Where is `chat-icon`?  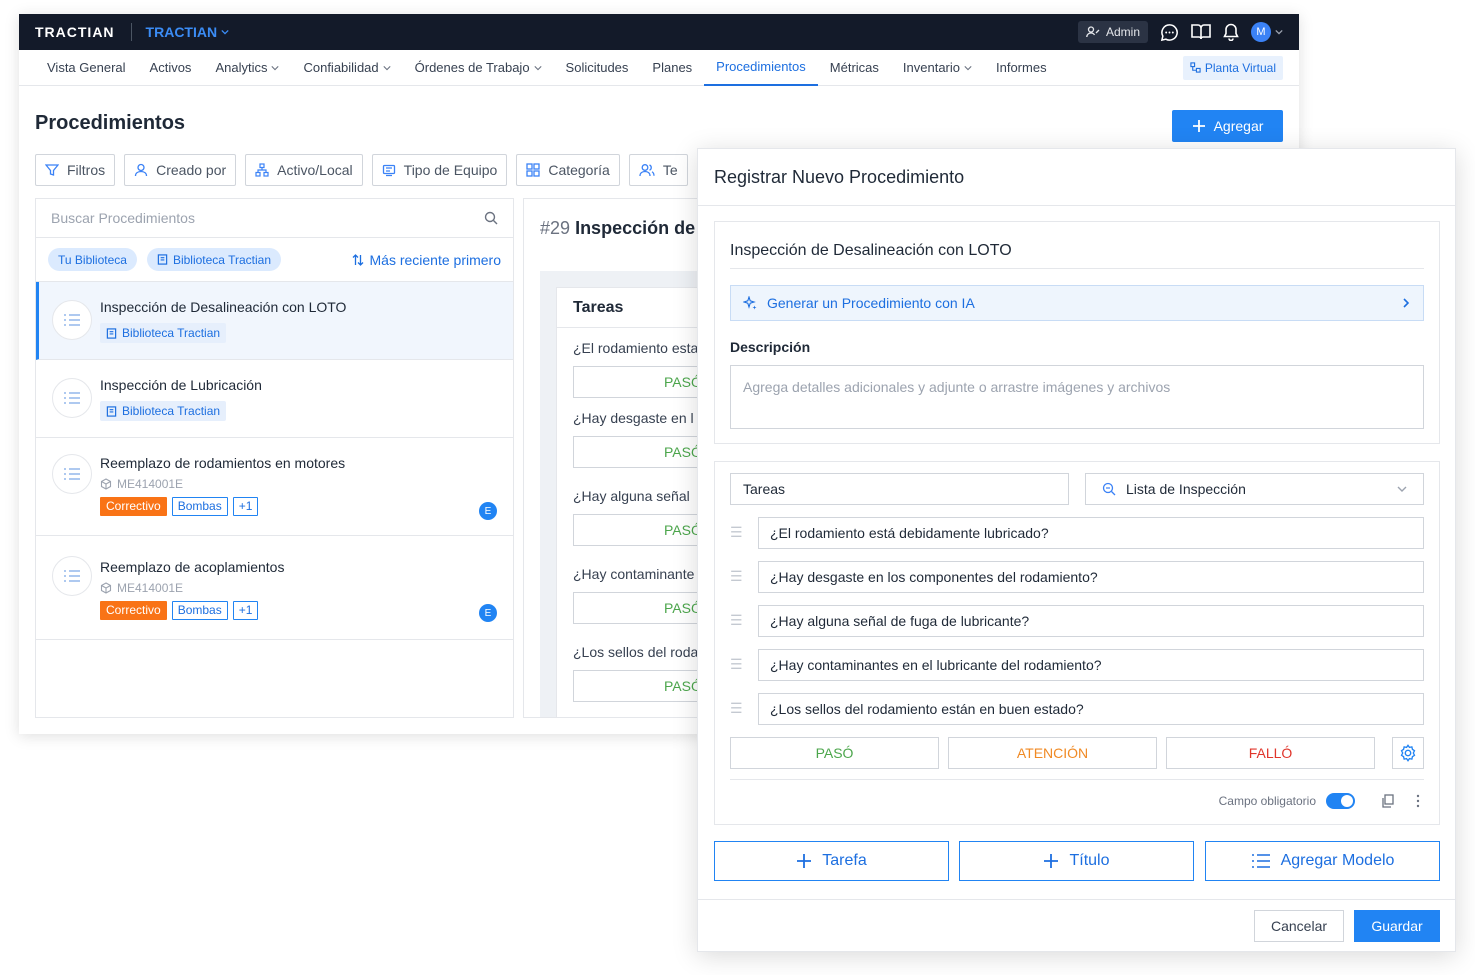 chat-icon is located at coordinates (1169, 32).